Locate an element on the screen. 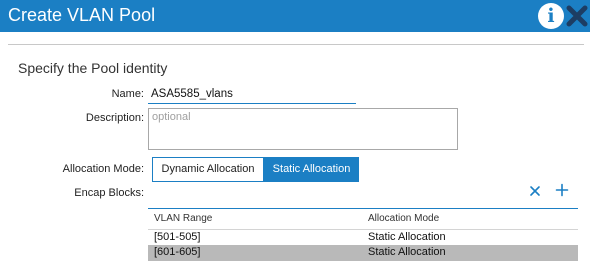  name-label: Name: is located at coordinates (127, 94).